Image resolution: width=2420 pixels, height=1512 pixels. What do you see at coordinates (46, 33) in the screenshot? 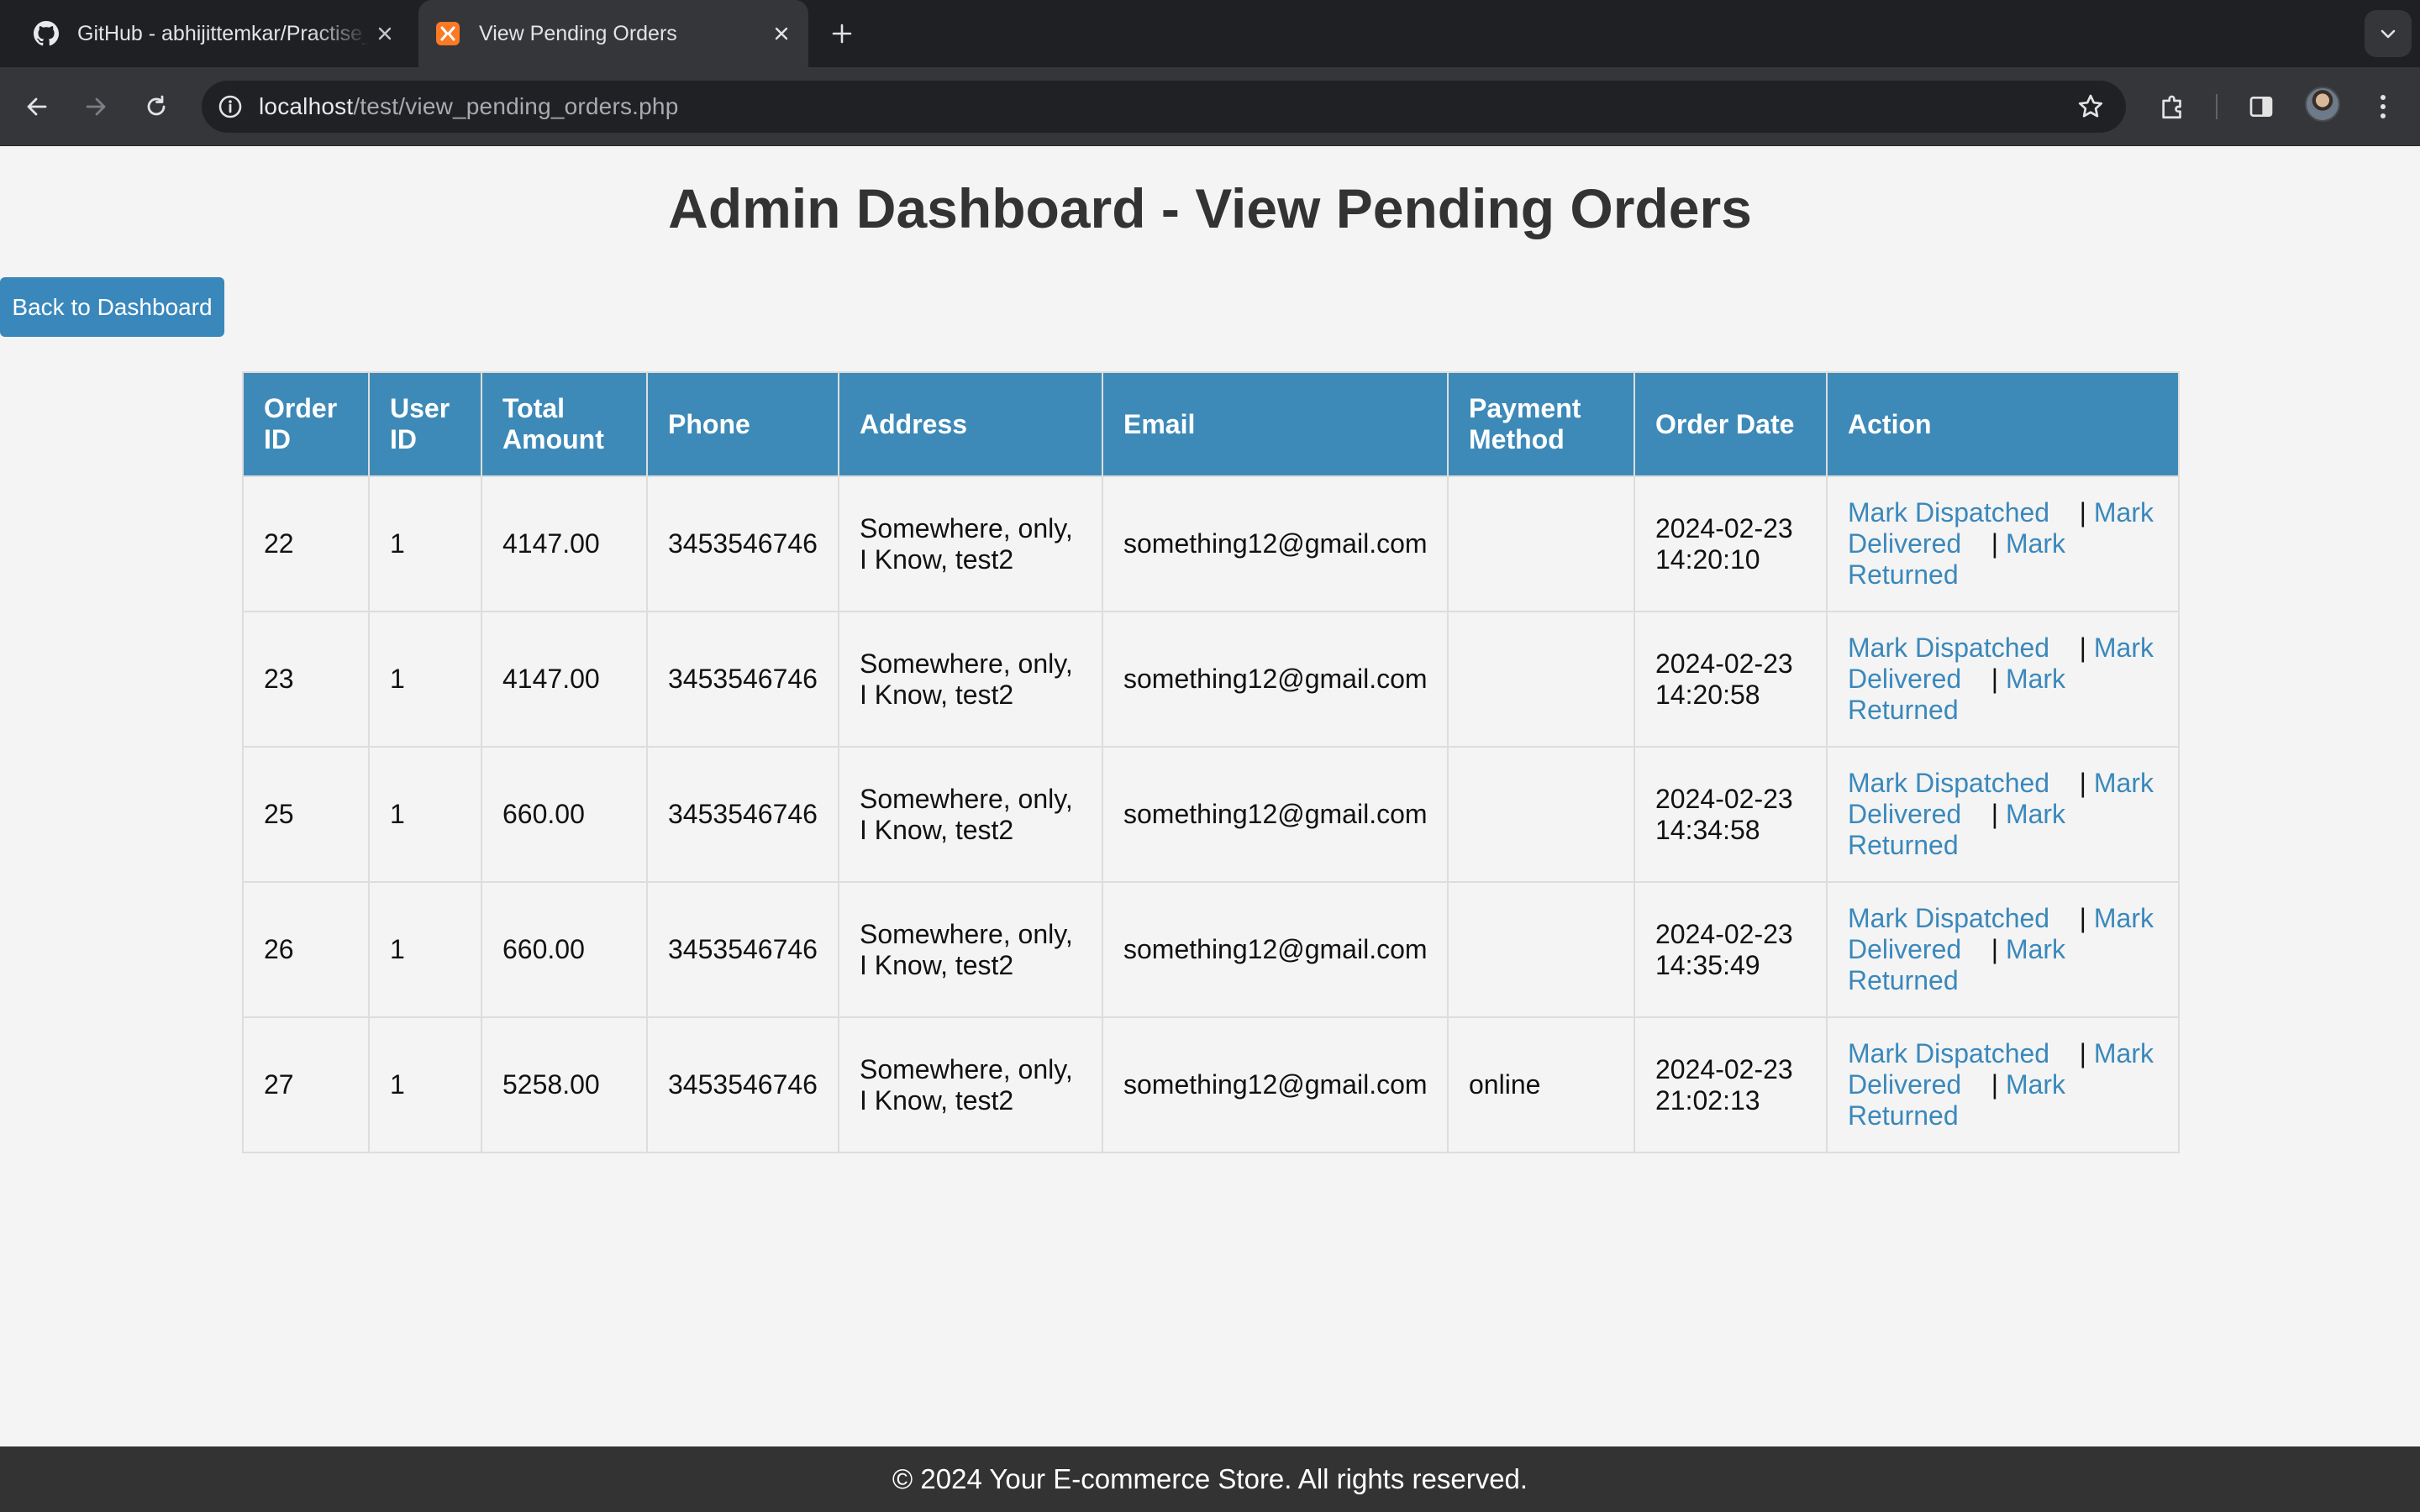
I see `github-icon` at bounding box center [46, 33].